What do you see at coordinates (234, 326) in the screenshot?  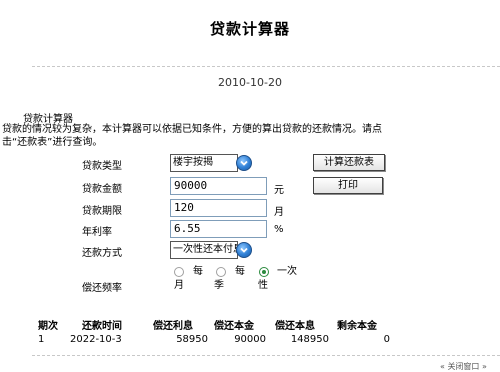 I see `table-header-principal: 偿还本金` at bounding box center [234, 326].